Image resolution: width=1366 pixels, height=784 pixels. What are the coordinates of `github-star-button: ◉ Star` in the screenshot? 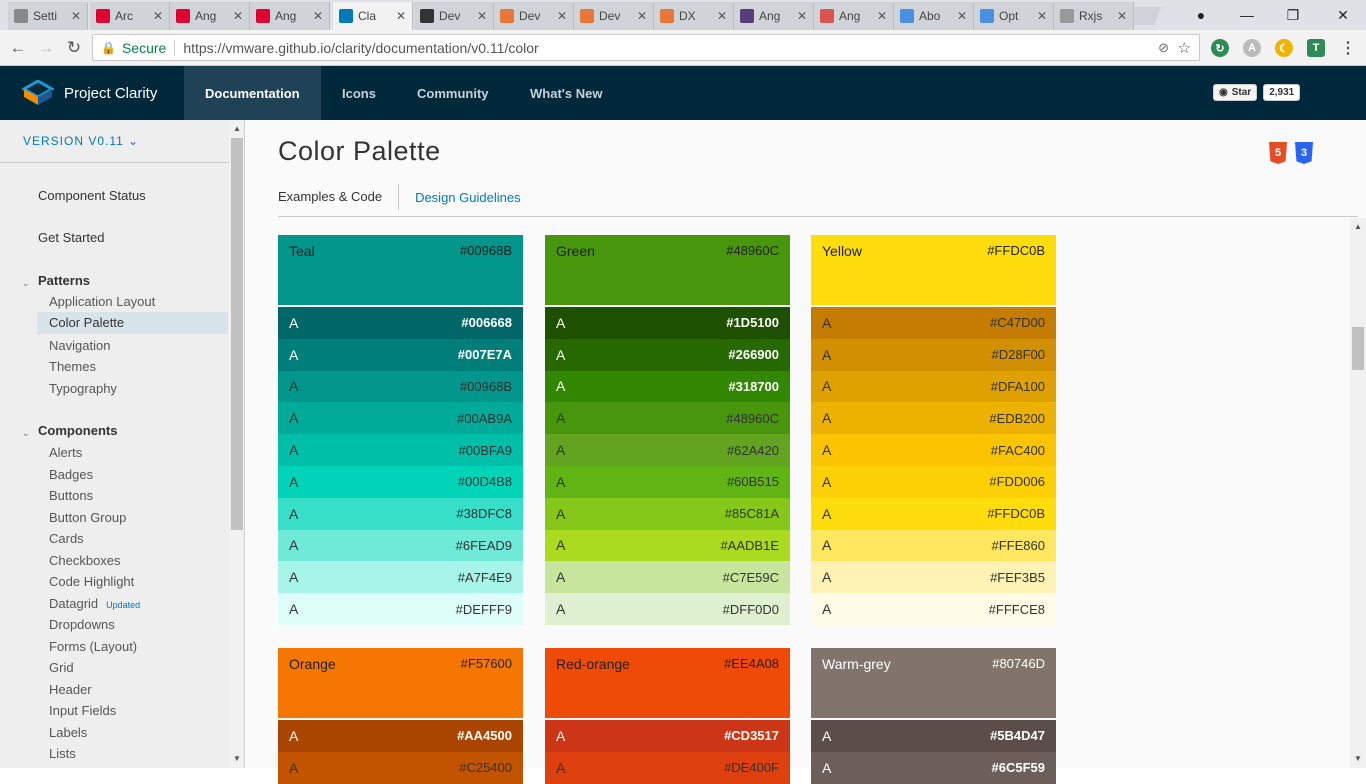 It's located at (1235, 92).